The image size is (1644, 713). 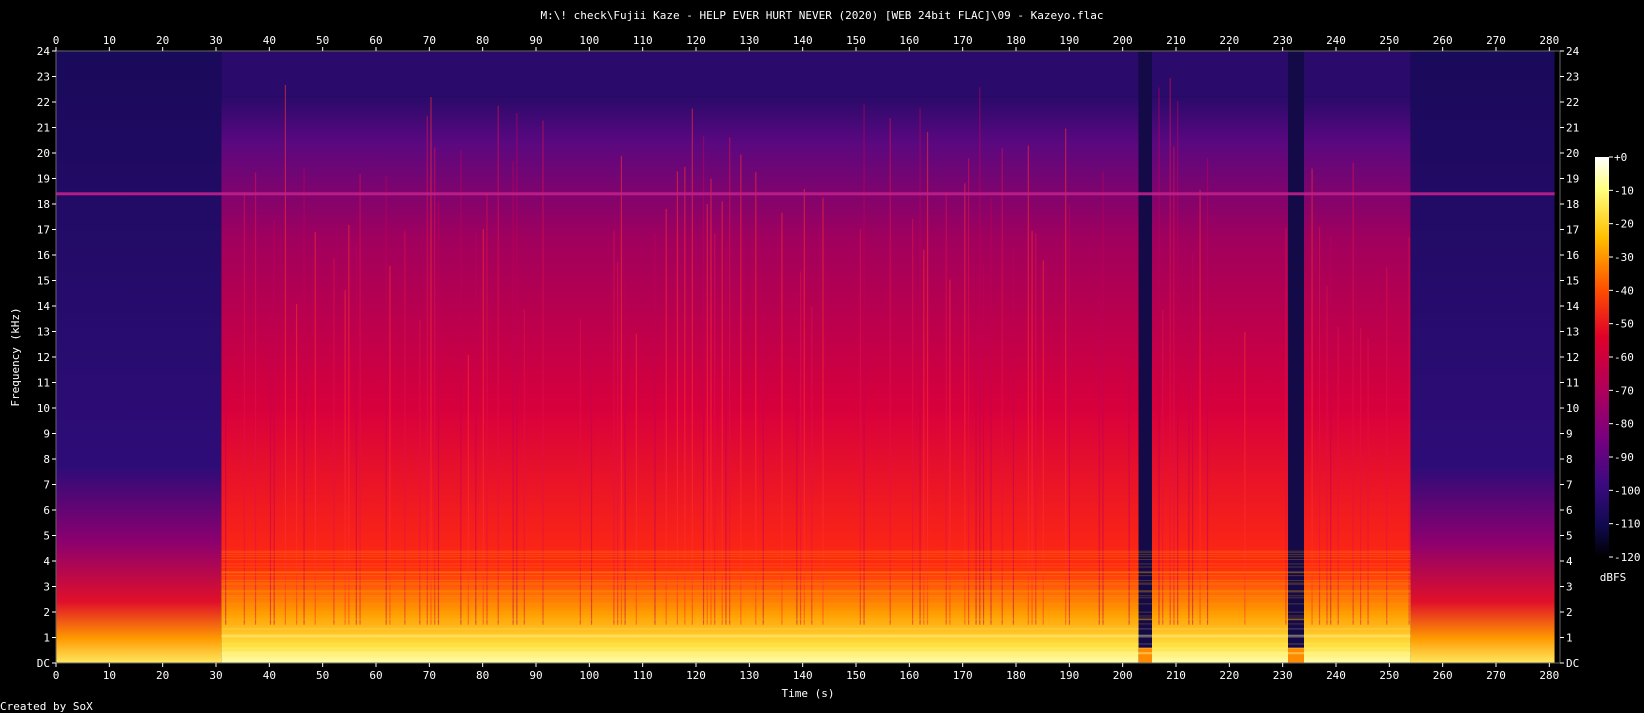 What do you see at coordinates (1569, 485) in the screenshot?
I see `y-tick-label-right: 7` at bounding box center [1569, 485].